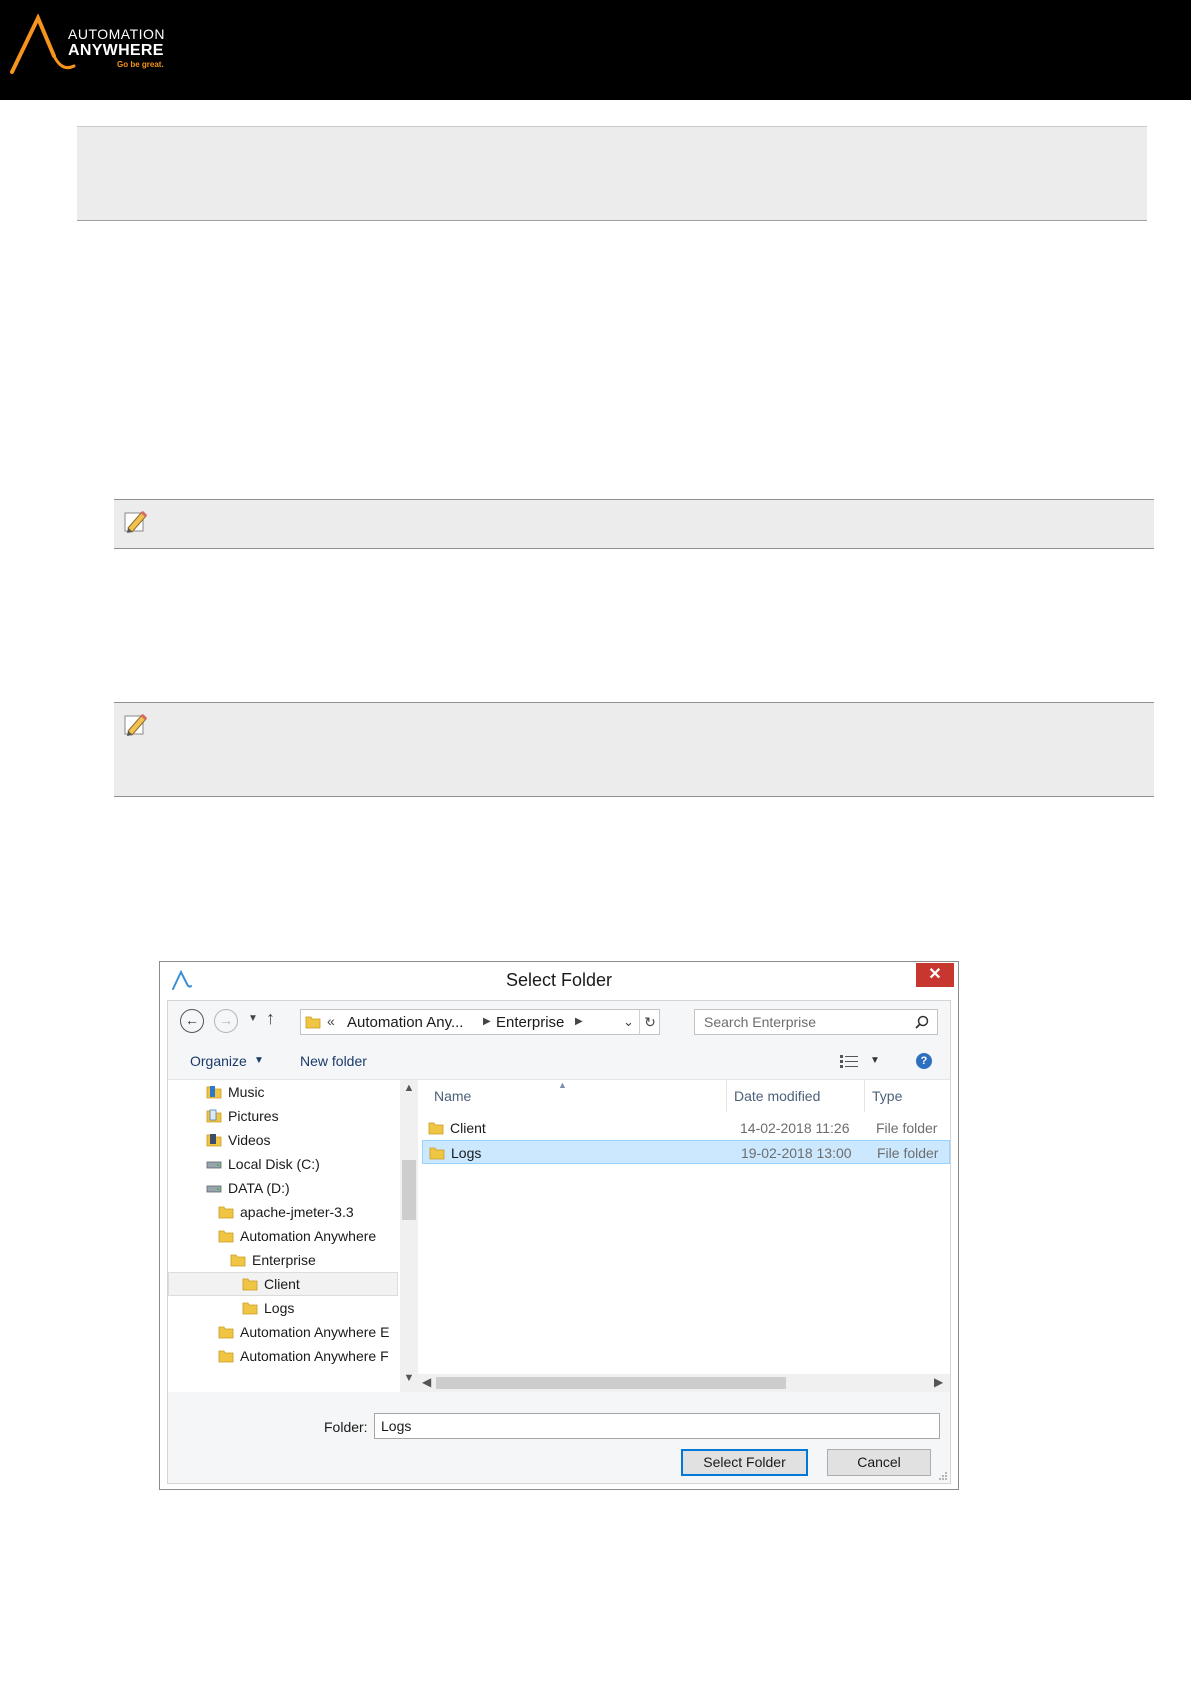  Describe the element at coordinates (214, 1092) in the screenshot. I see `music-folder-icon` at that location.